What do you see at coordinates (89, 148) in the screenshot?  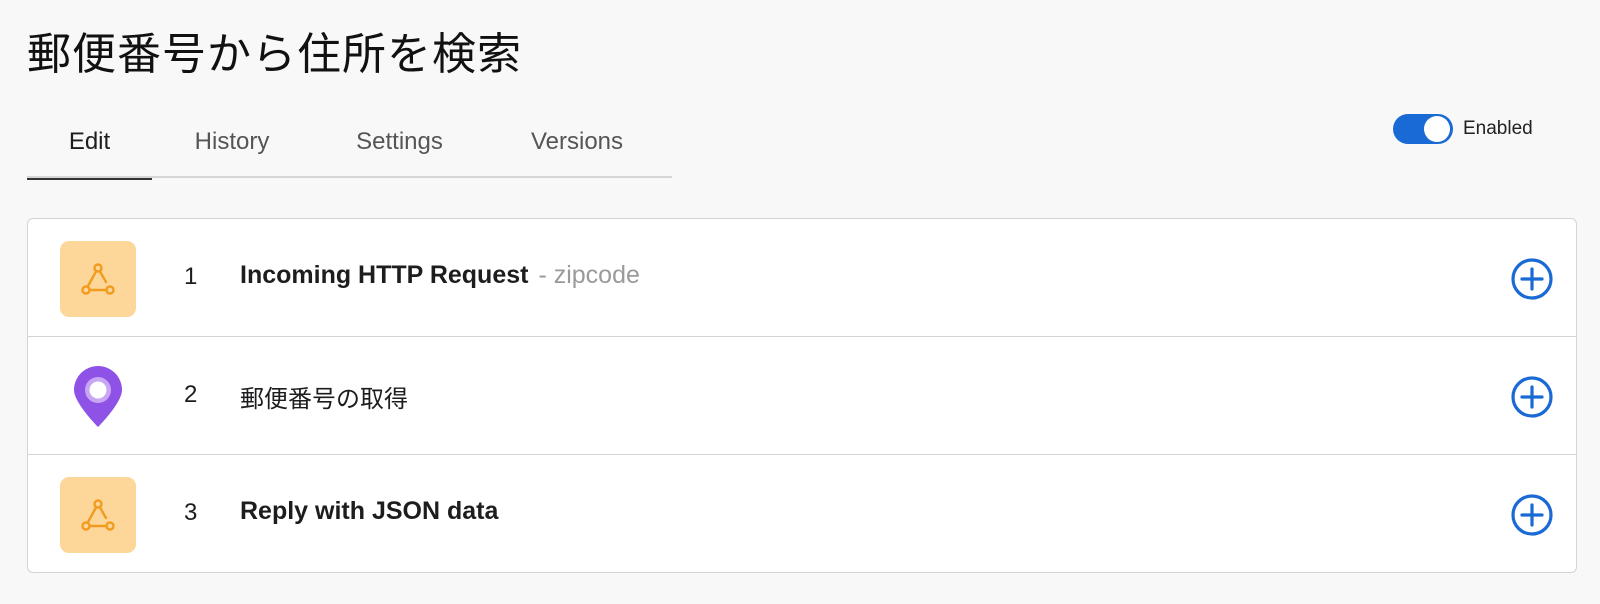 I see `tab-edit: Edit` at bounding box center [89, 148].